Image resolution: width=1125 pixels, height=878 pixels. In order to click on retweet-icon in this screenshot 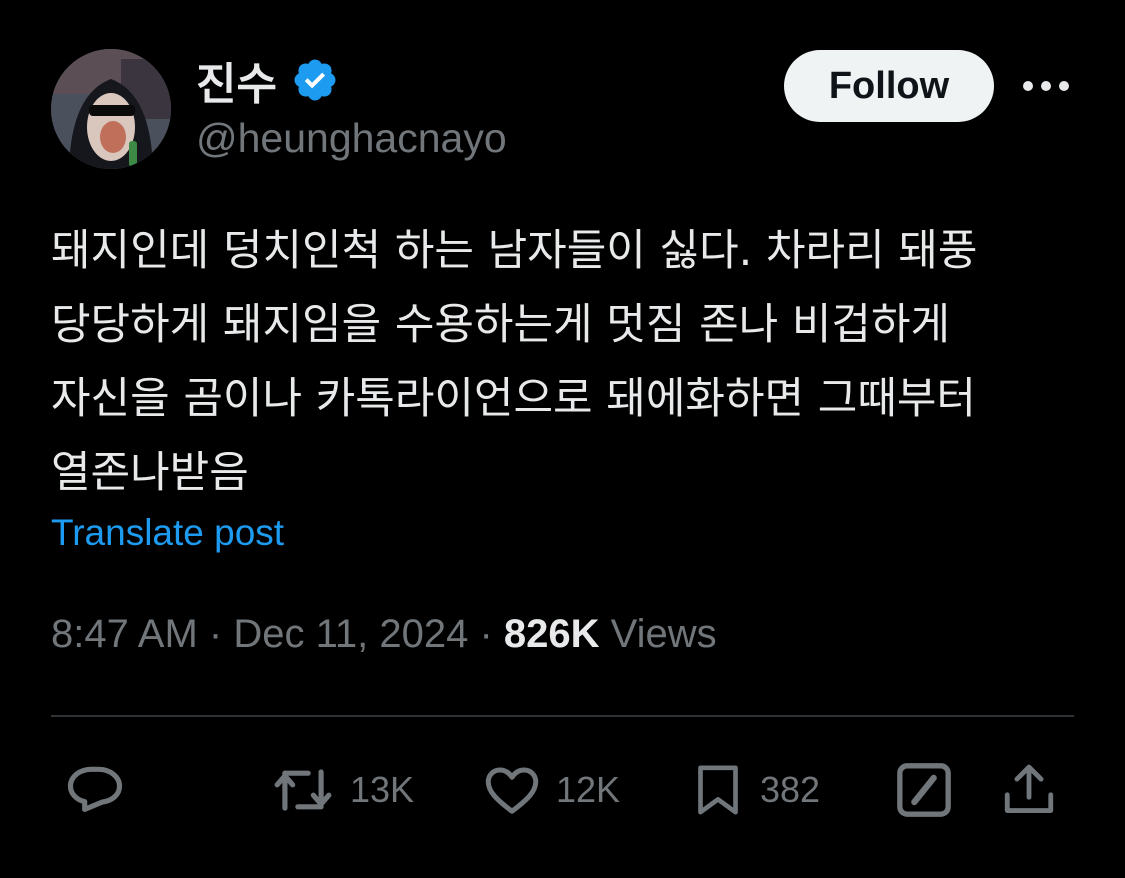, I will do `click(303, 790)`.